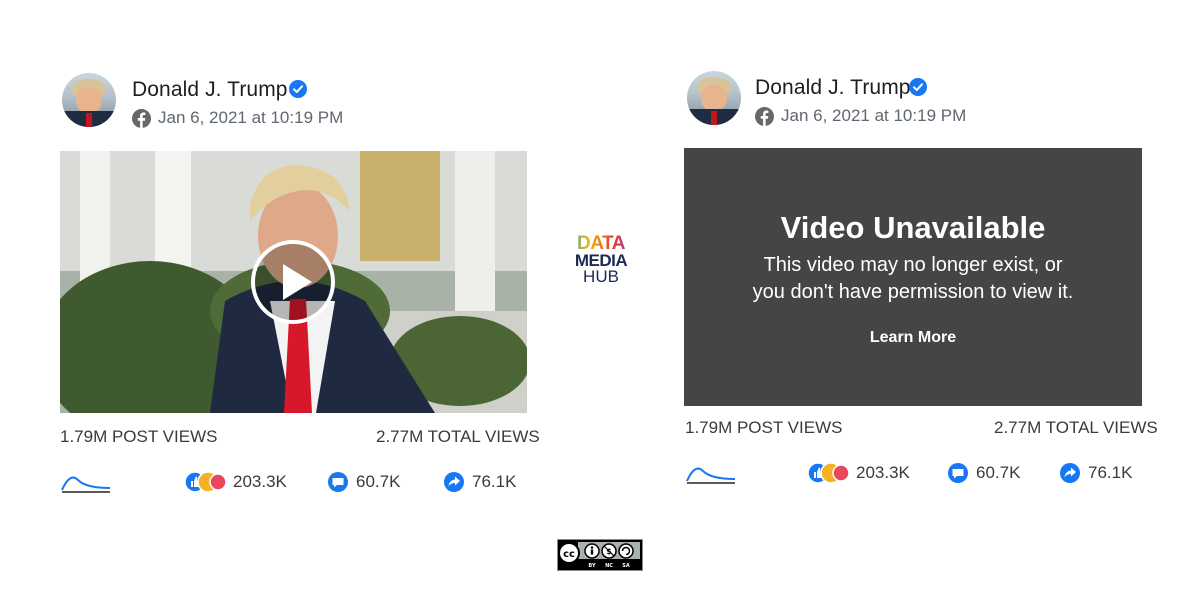 This screenshot has height=596, width=1200. What do you see at coordinates (913, 227) in the screenshot?
I see `unavailable-title: Video Unavailable` at bounding box center [913, 227].